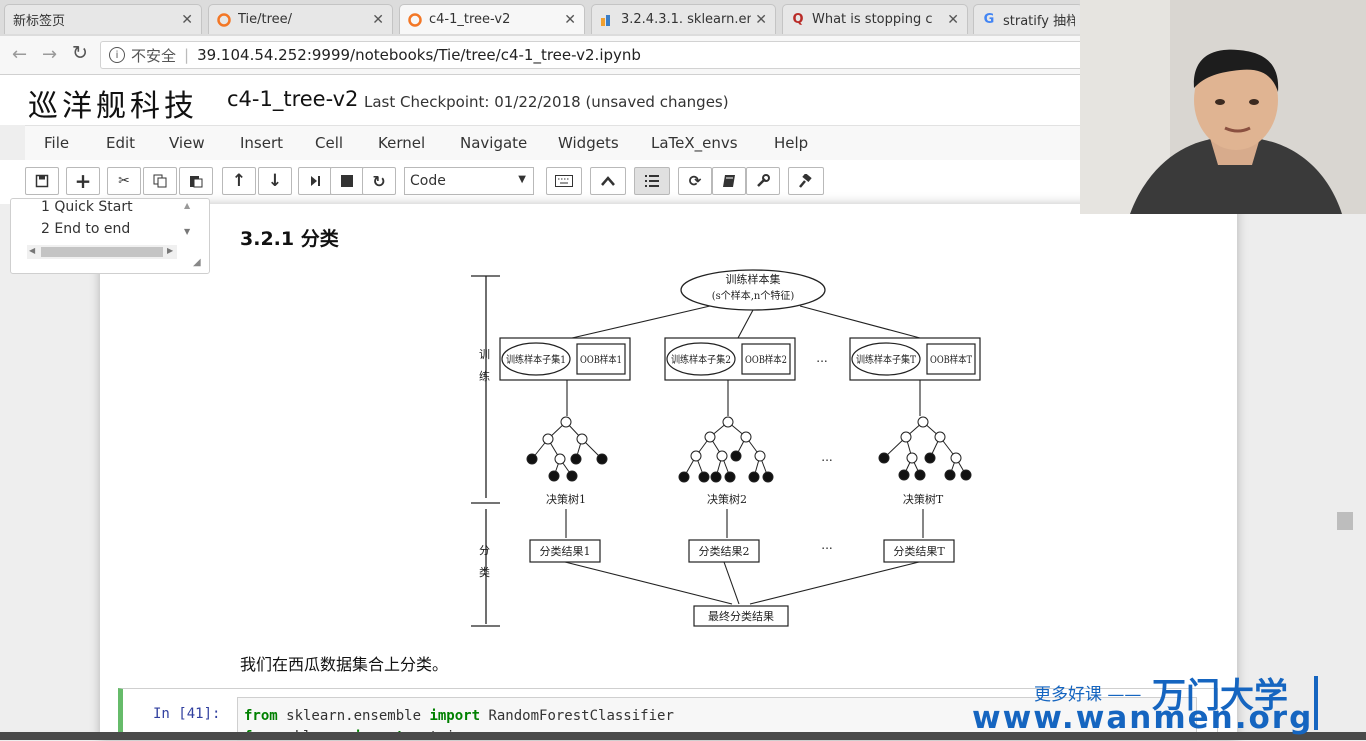 The image size is (1366, 741). Describe the element at coordinates (695, 181) in the screenshot. I see `refresh-icon: ⟳` at that location.